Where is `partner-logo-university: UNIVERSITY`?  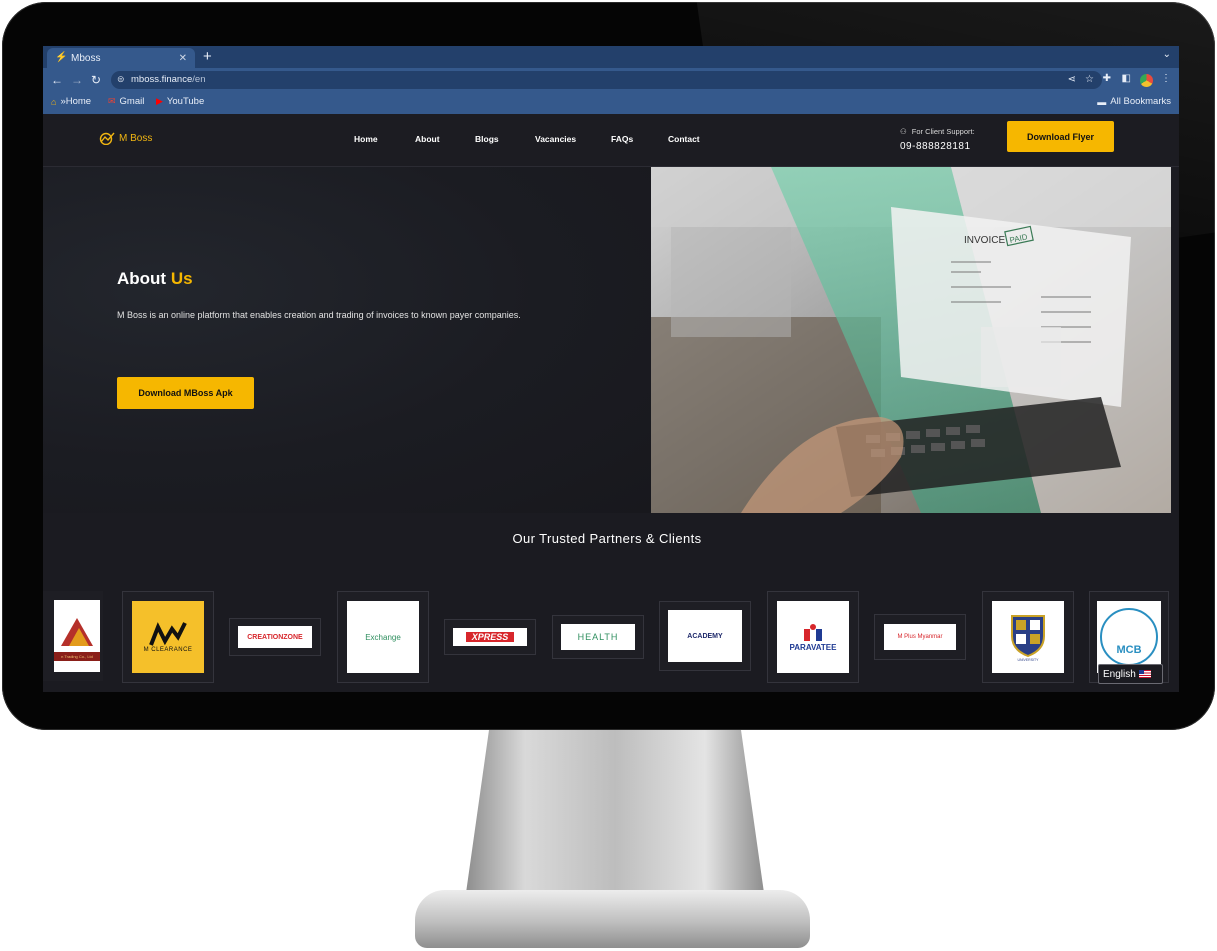
partner-logo-university: UNIVERSITY is located at coordinates (1028, 637).